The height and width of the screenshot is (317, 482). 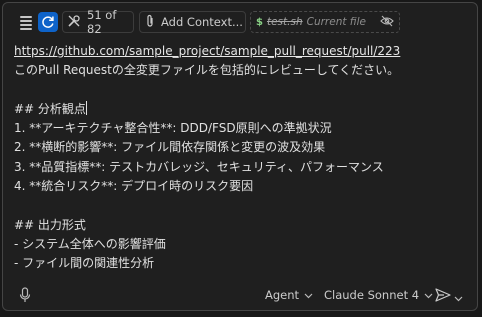 What do you see at coordinates (48, 22) in the screenshot?
I see `refresh-icon` at bounding box center [48, 22].